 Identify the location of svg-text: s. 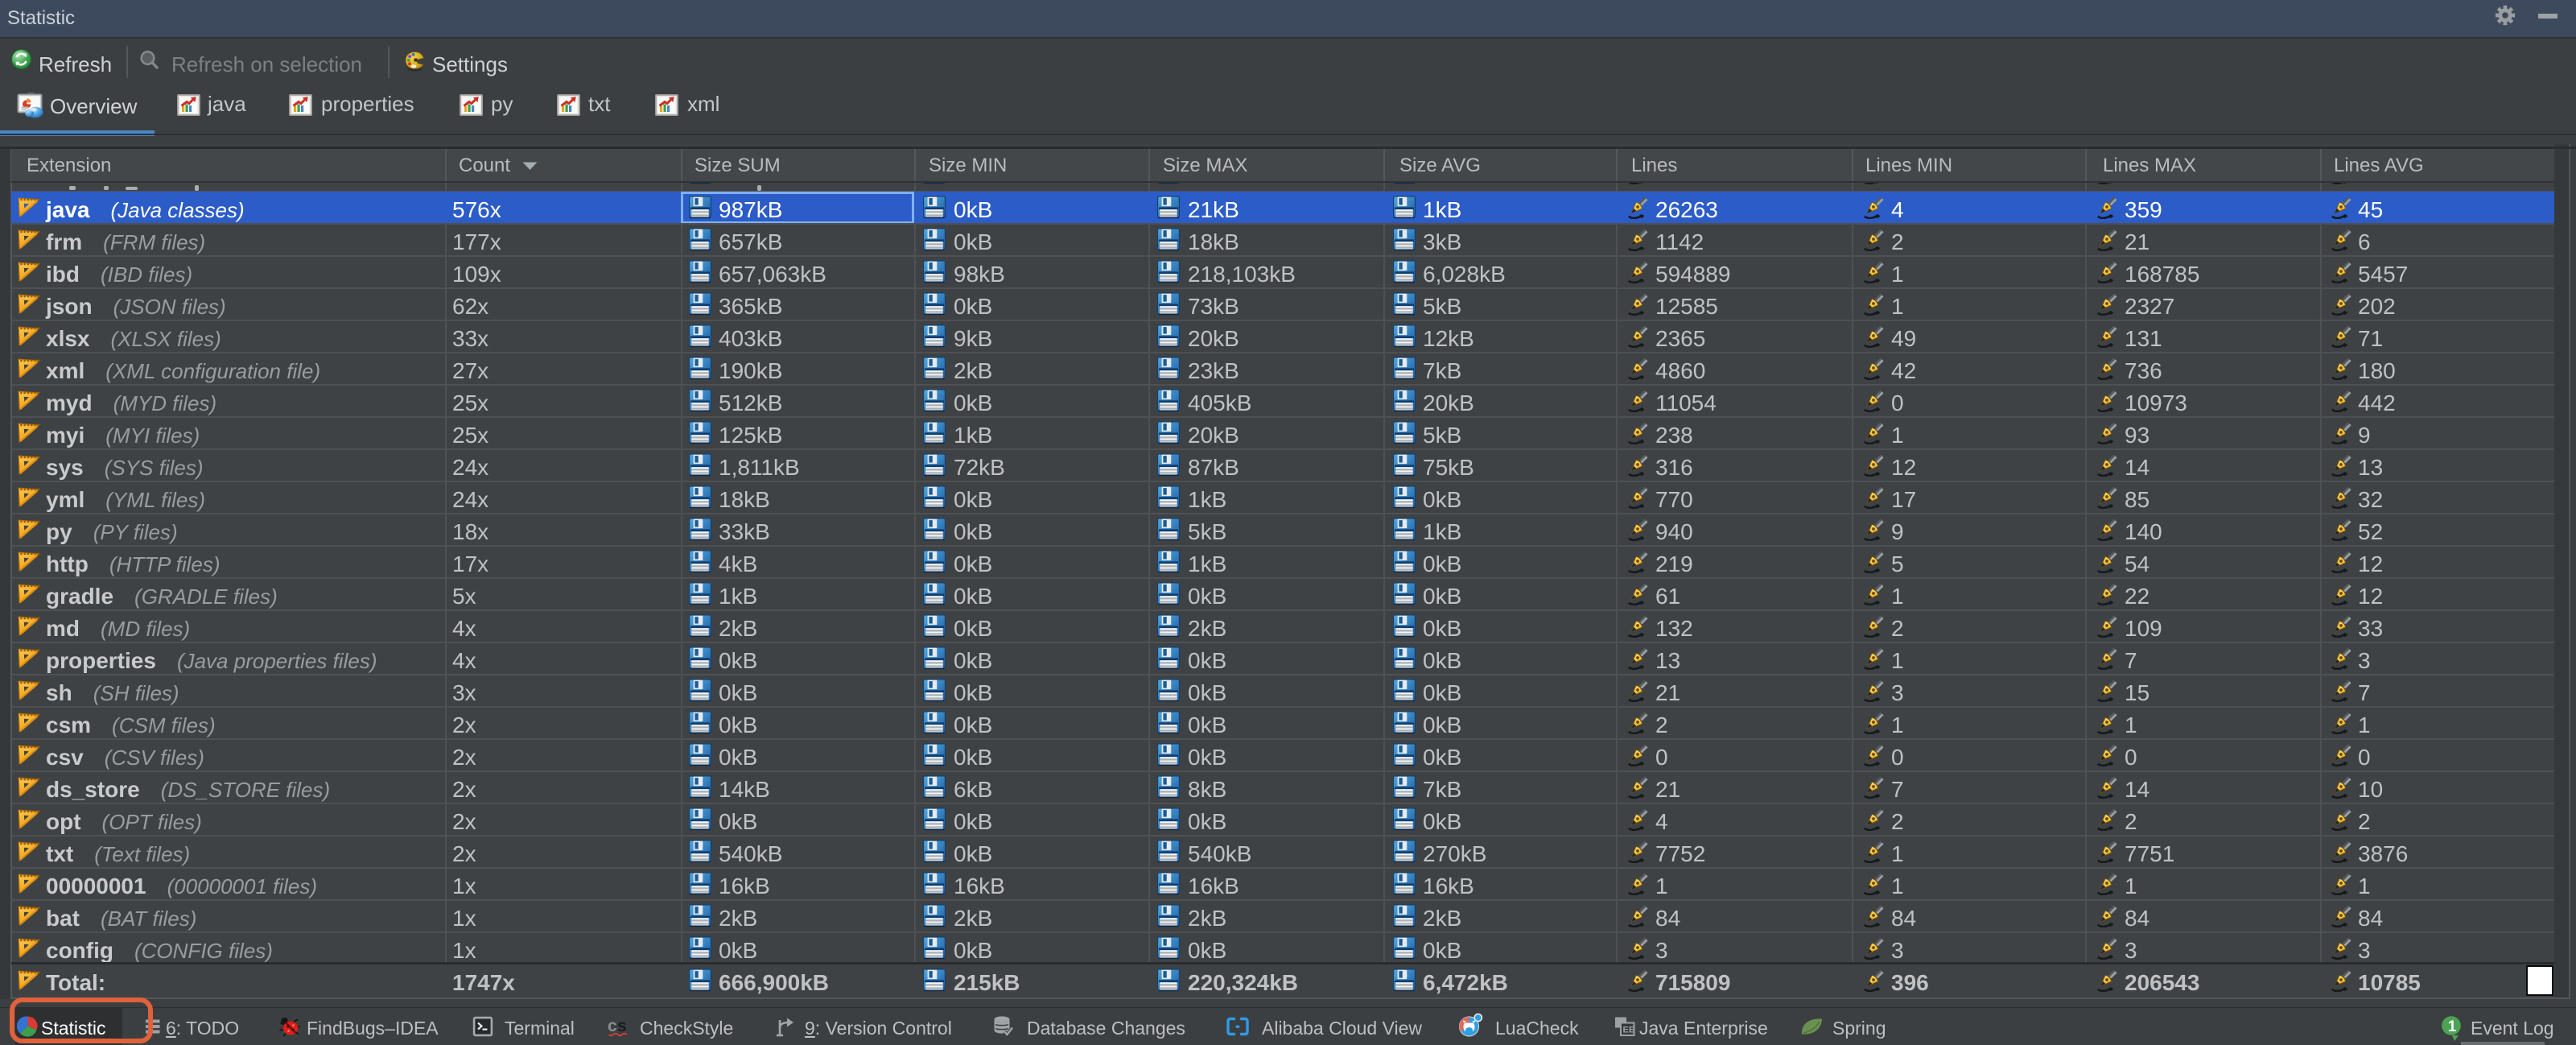
(622, 1026).